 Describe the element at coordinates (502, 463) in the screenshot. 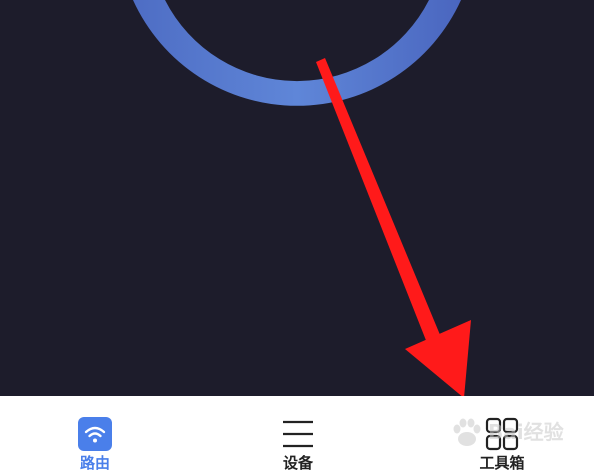

I see `tab-toolbox-label: 工具箱` at that location.